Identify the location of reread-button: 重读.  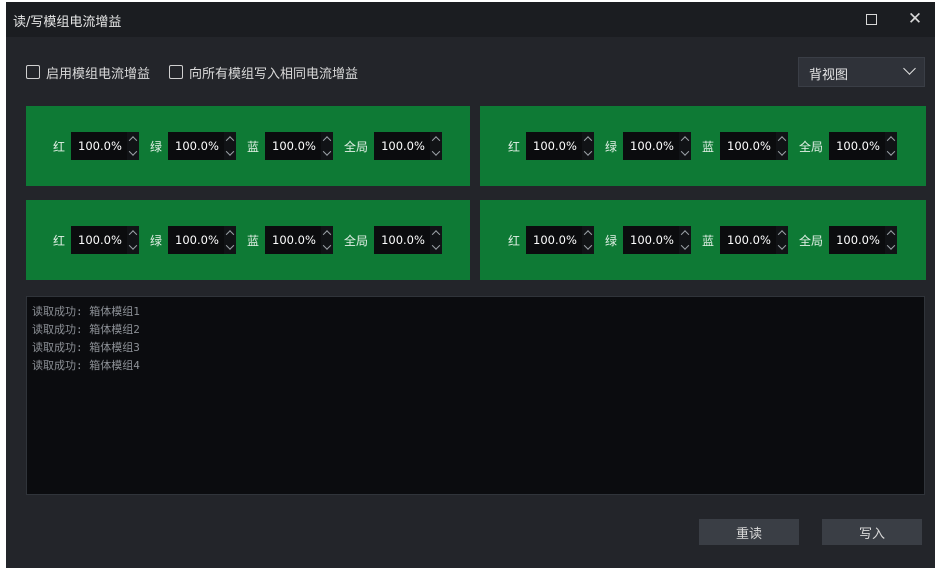
(749, 532).